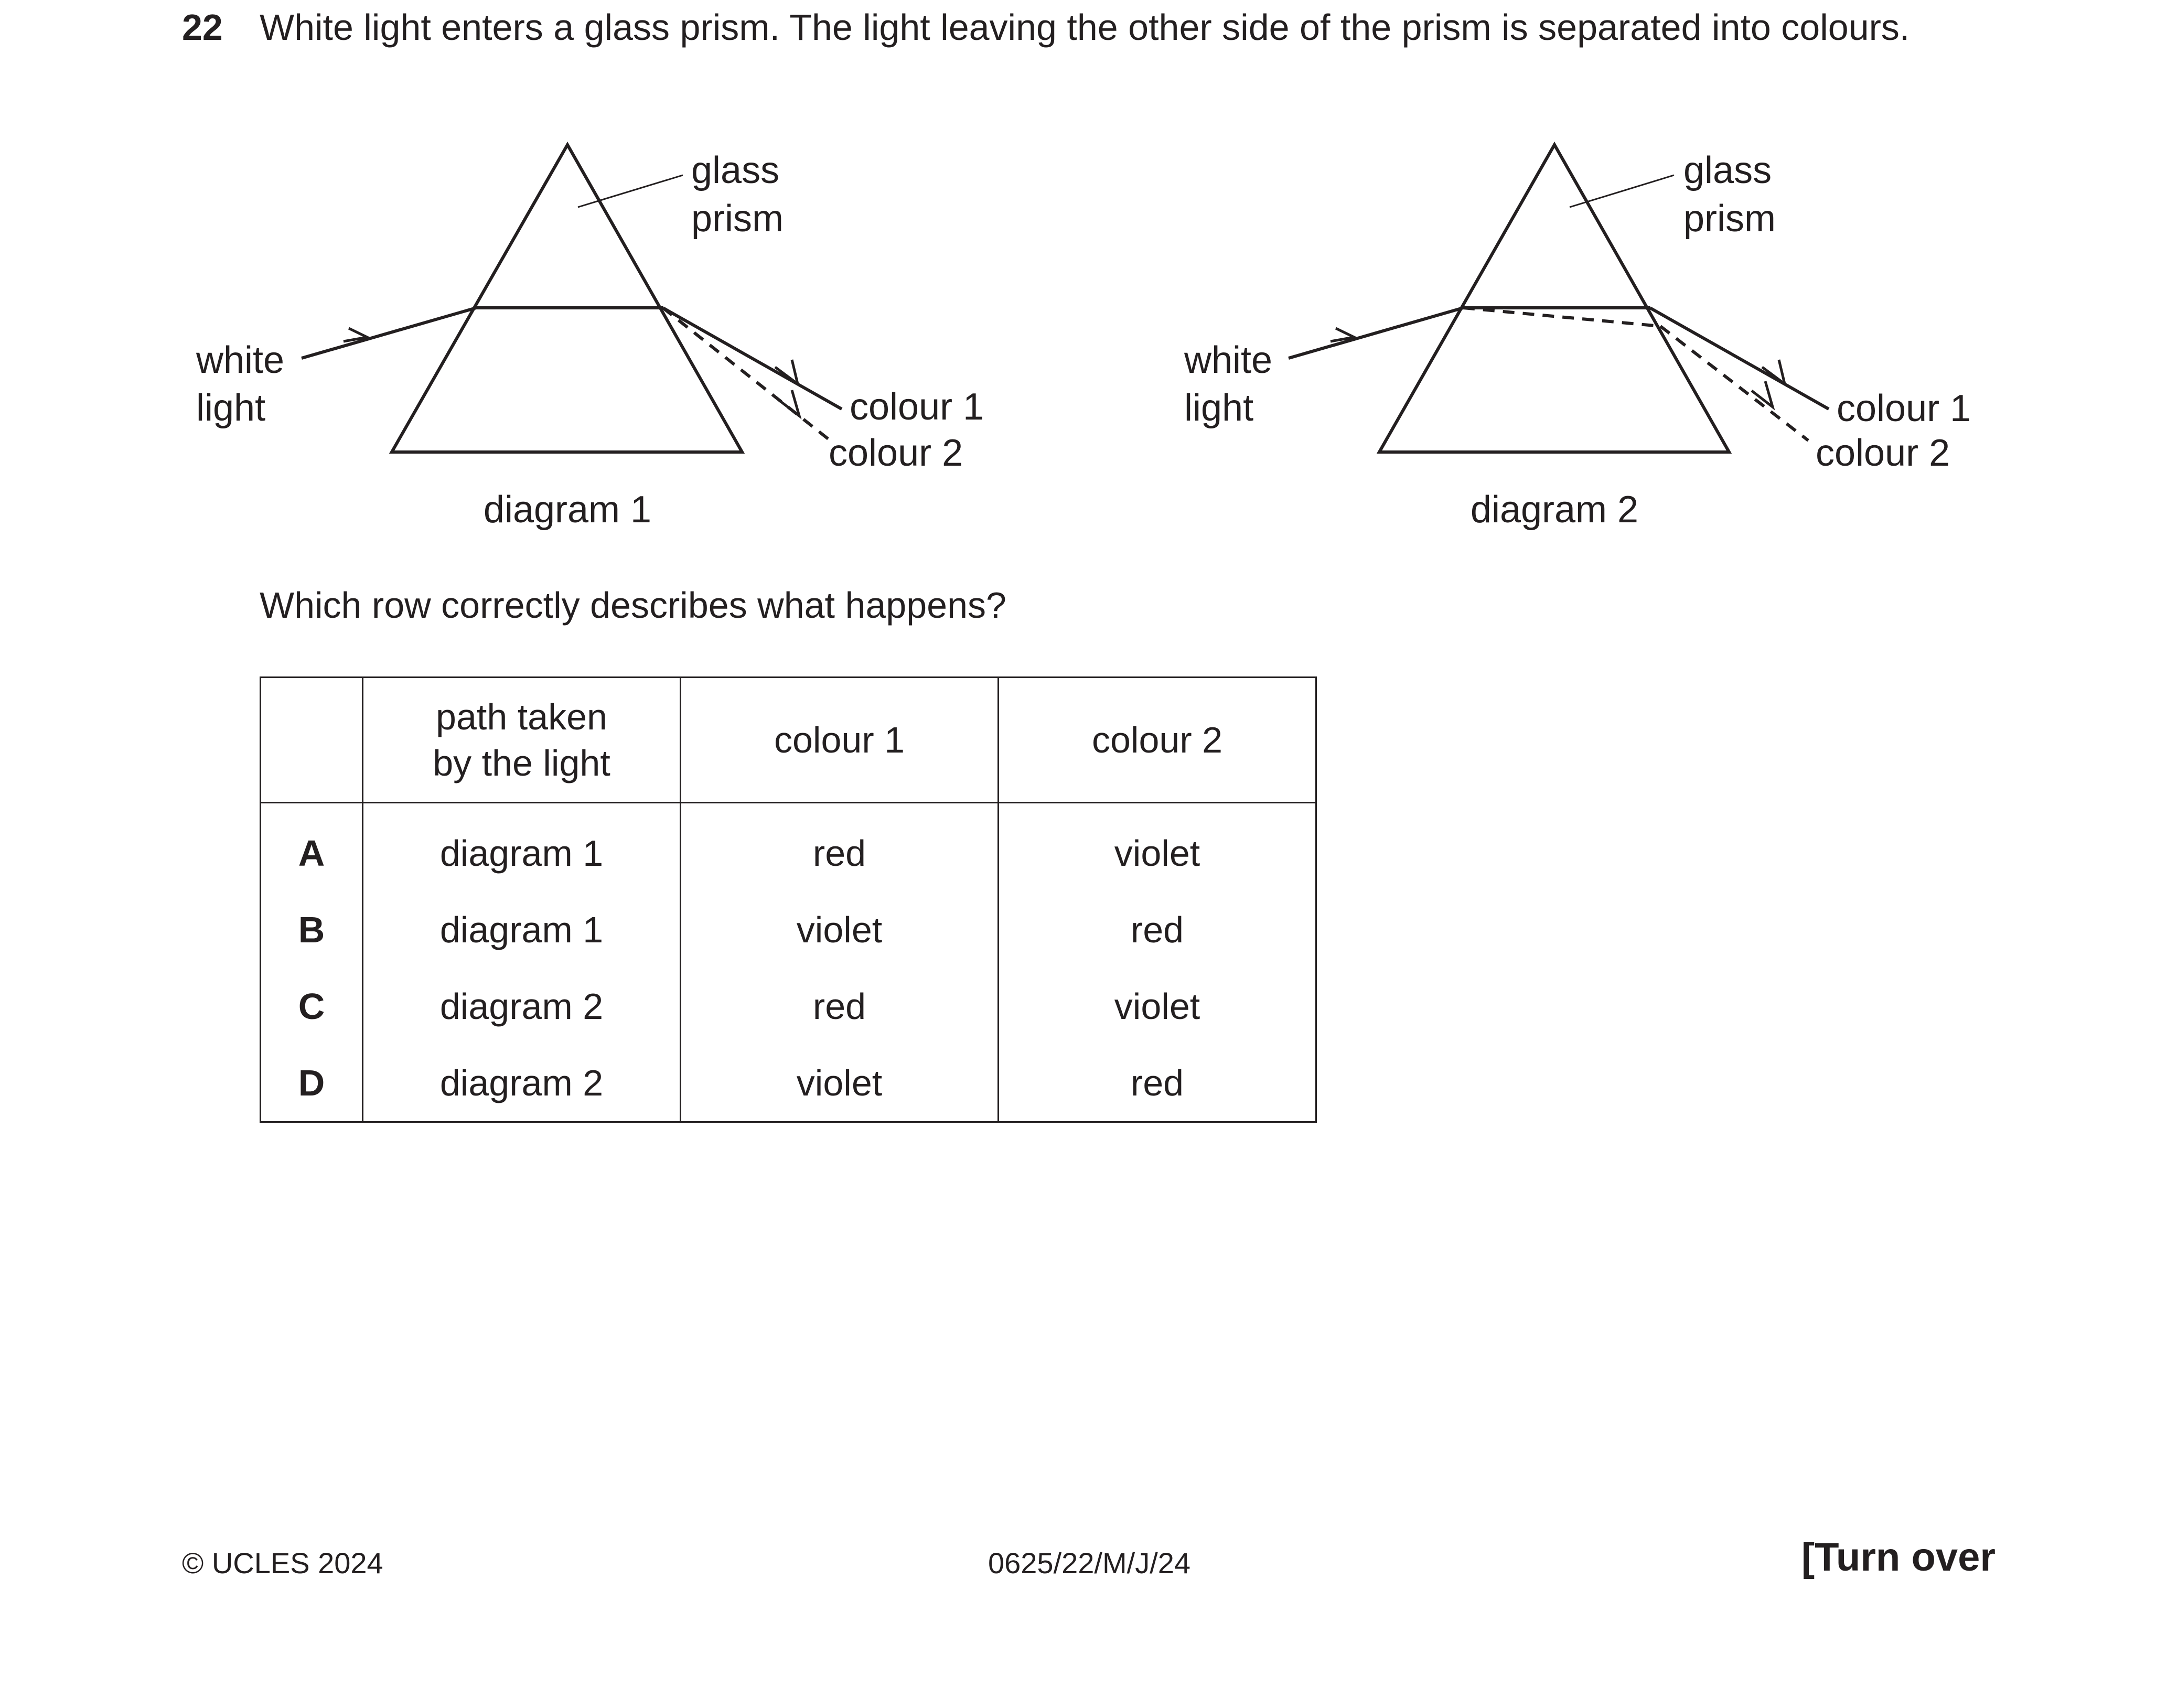 The image size is (2167, 1708). I want to click on ray-label-colour1-1: colour 1, so click(917, 407).